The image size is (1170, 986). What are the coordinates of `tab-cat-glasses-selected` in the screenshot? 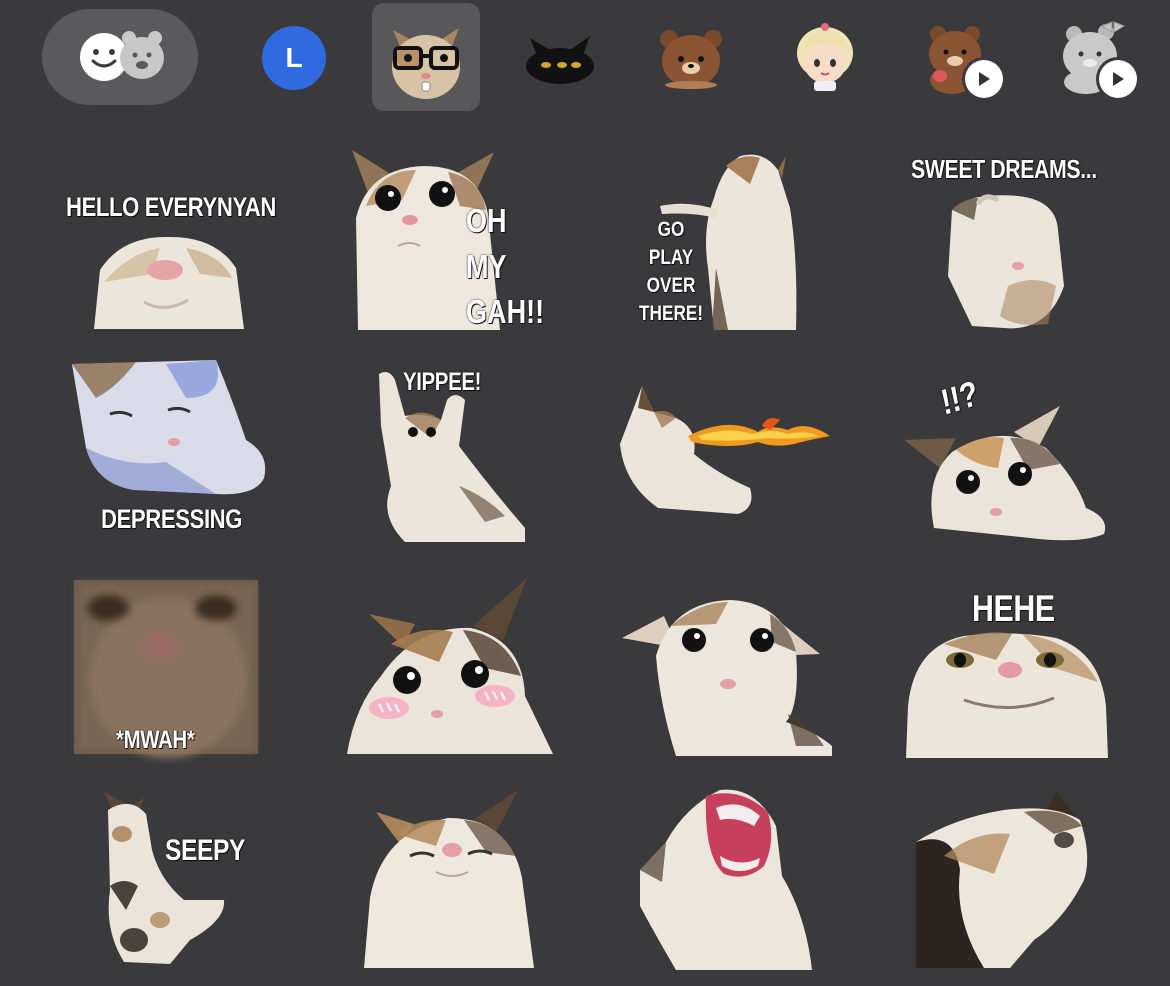 It's located at (426, 57).